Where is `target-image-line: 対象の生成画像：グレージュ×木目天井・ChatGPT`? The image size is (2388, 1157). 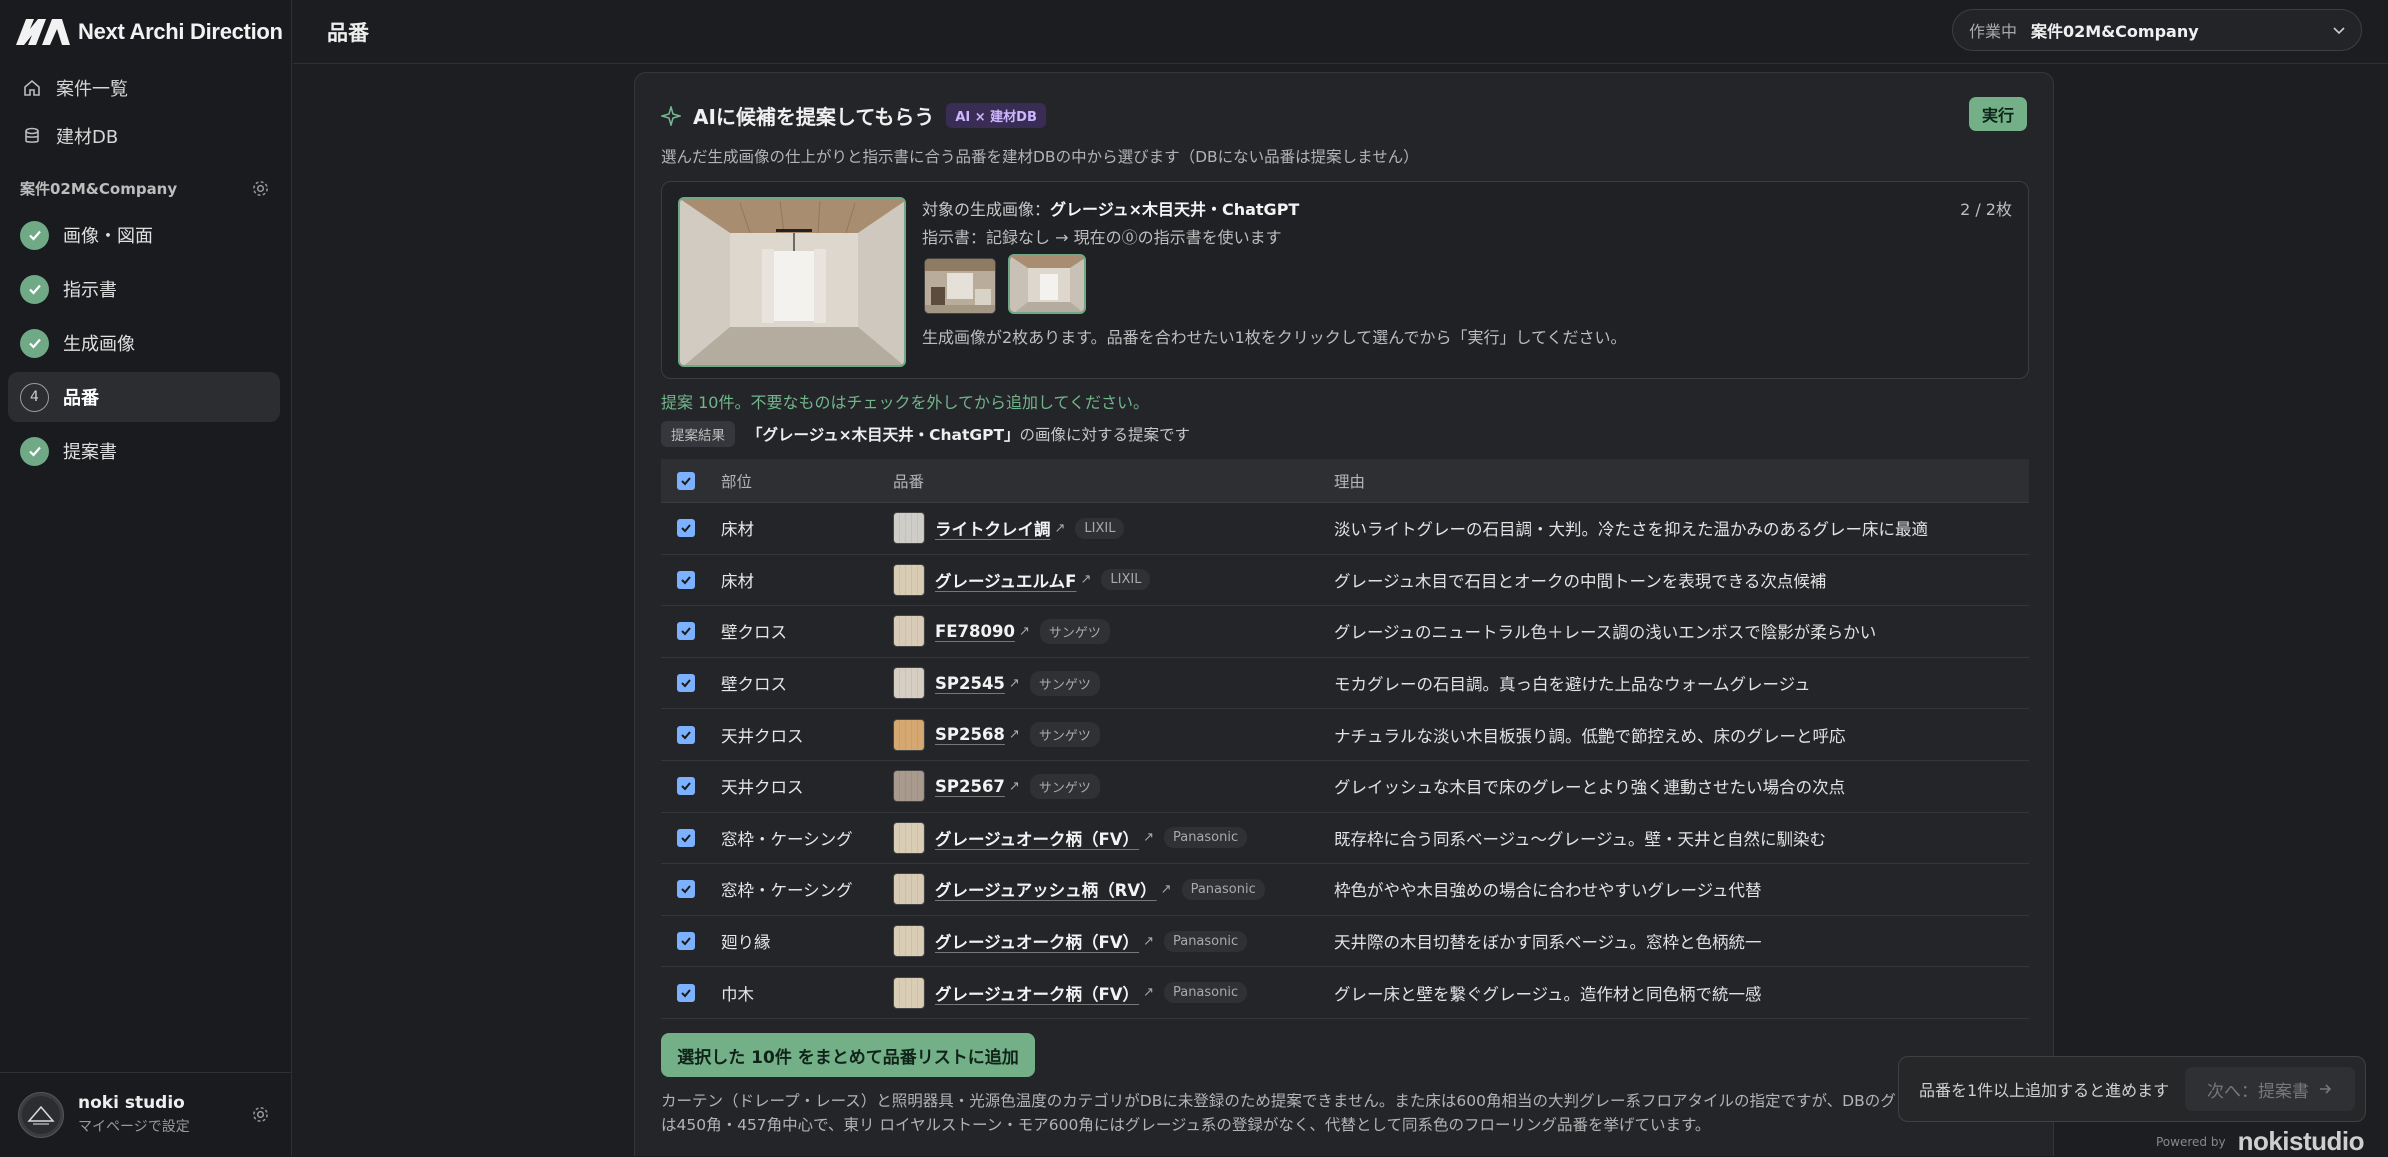
target-image-line: 対象の生成画像：グレージュ×木目天井・ChatGPT is located at coordinates (1110, 208).